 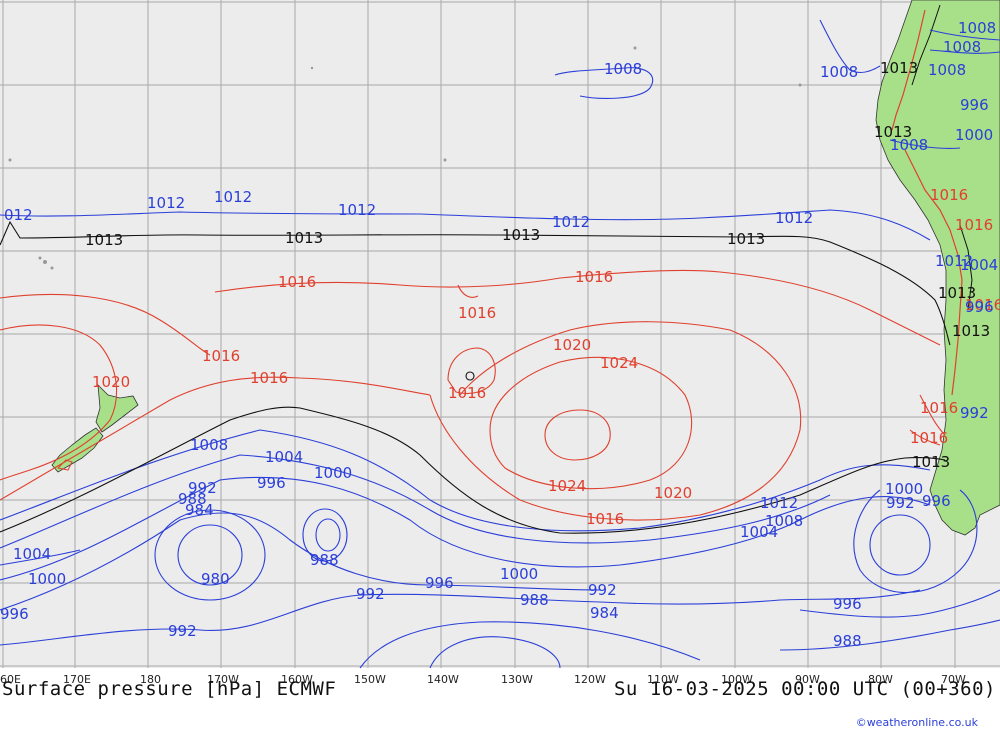 I want to click on isobar-label: 980, so click(x=215, y=579).